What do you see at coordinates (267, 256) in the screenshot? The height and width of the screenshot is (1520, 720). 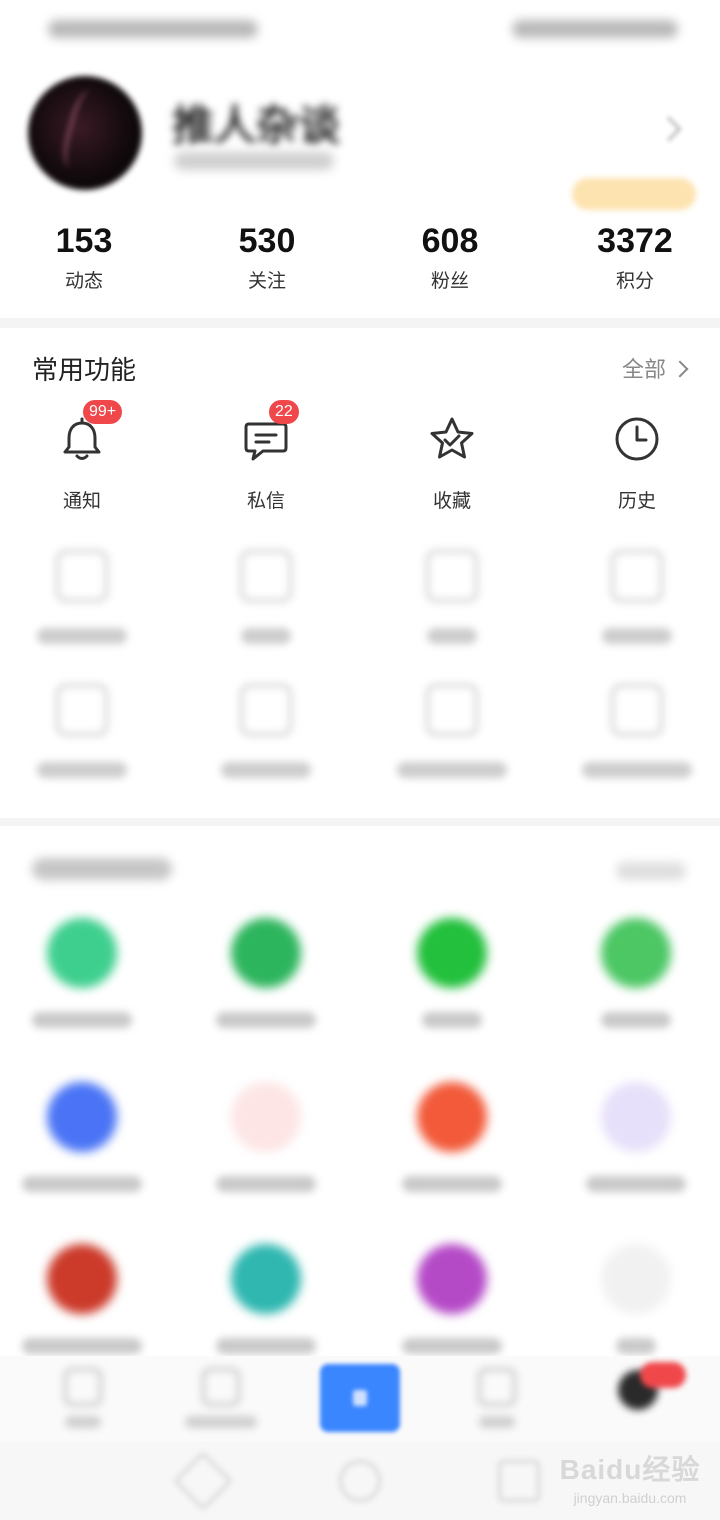 I see `stat-following: 530 关注` at bounding box center [267, 256].